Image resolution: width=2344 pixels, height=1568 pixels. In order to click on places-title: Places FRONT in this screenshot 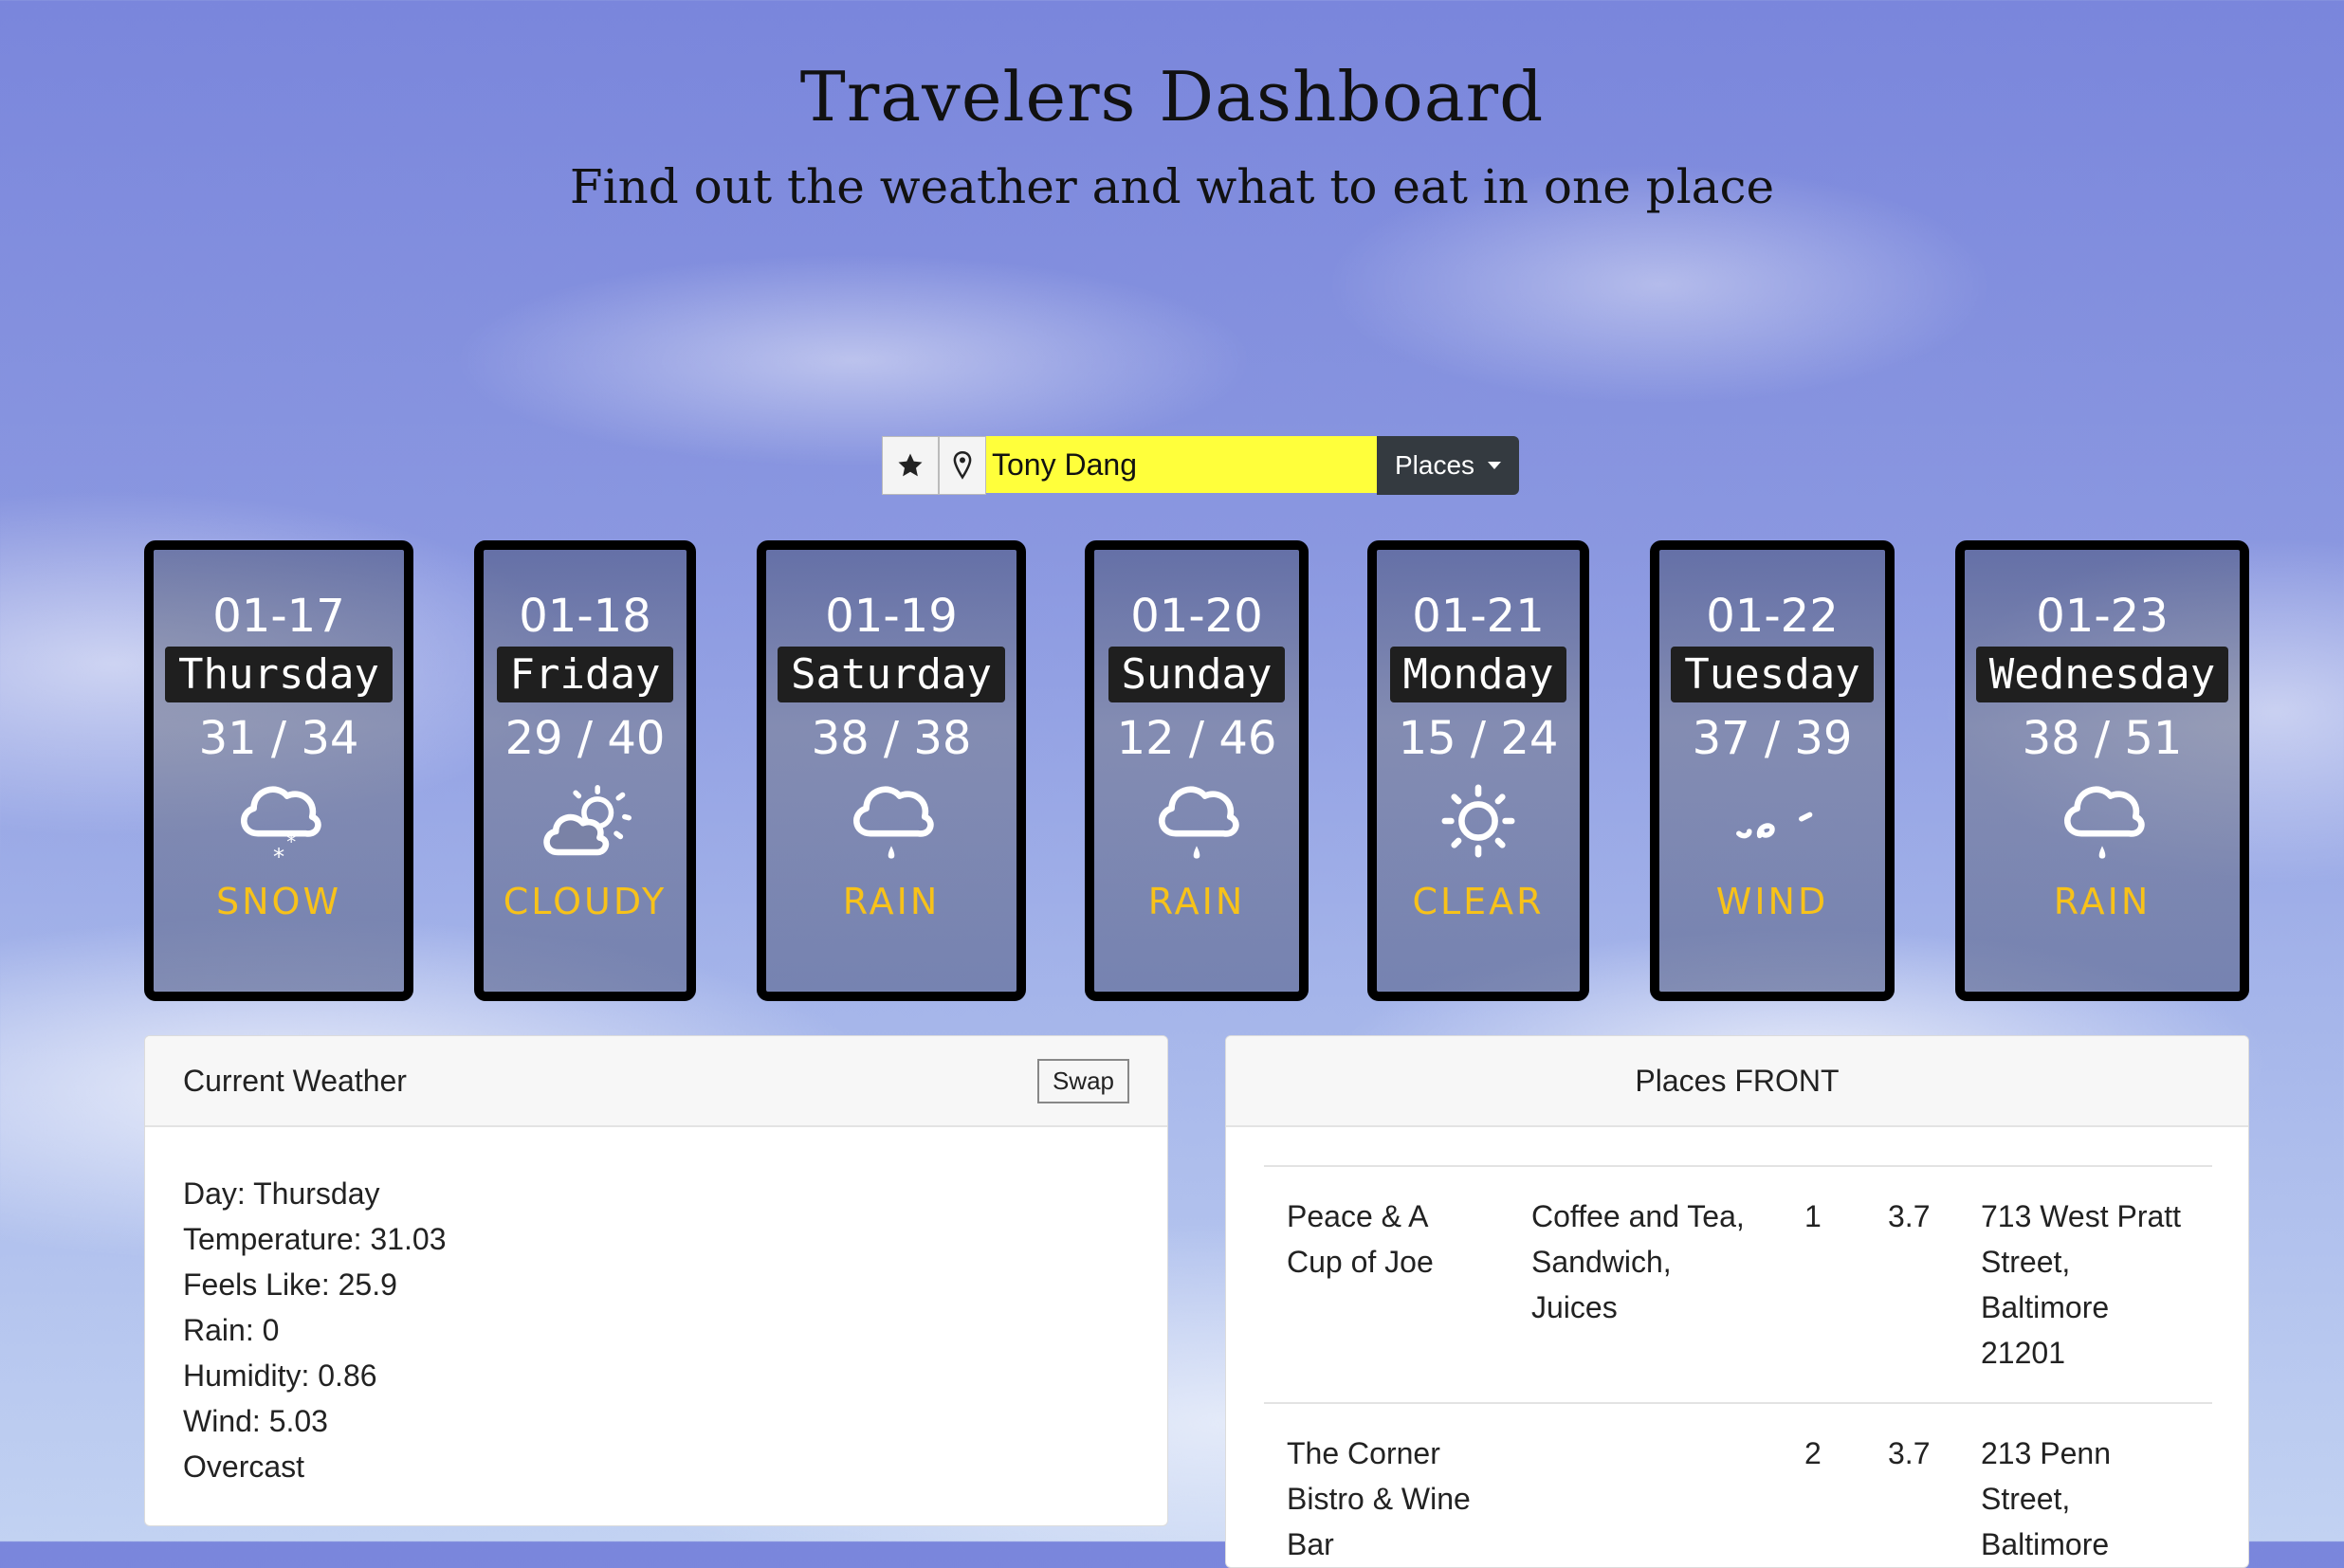, I will do `click(1737, 1080)`.